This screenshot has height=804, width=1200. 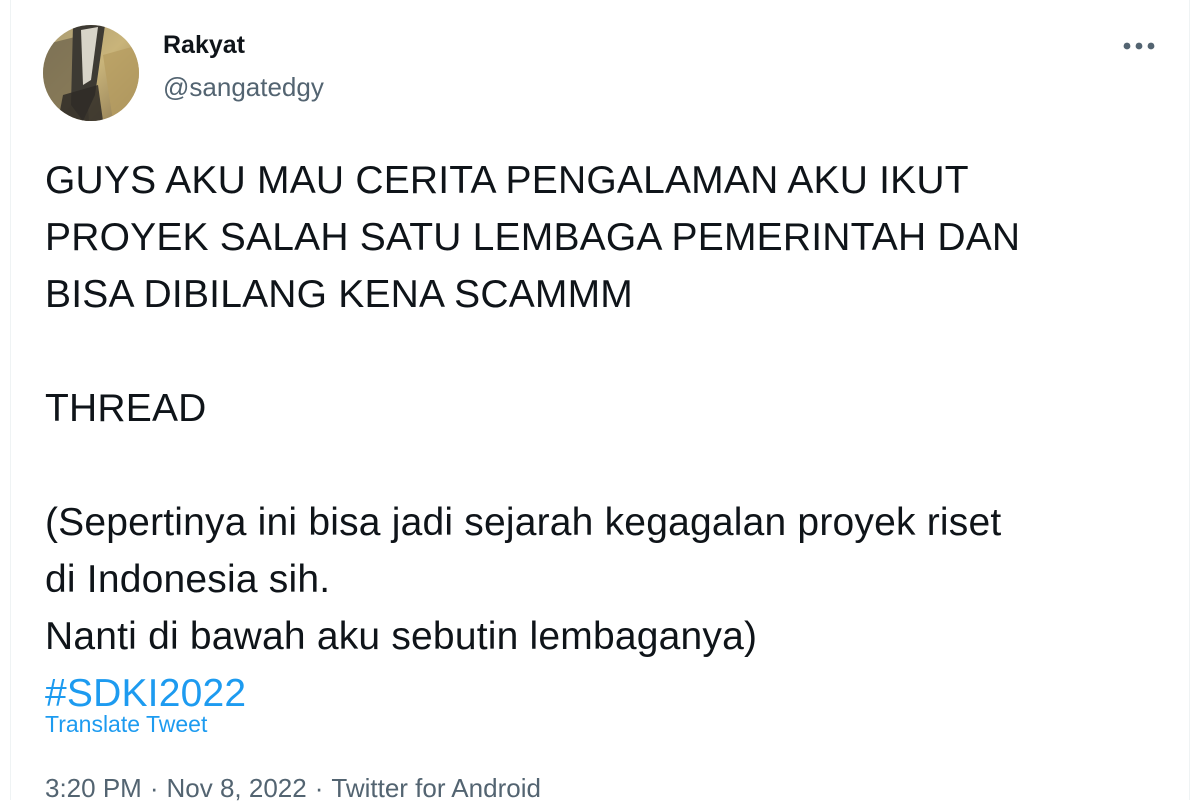 I want to click on more-options-button, so click(x=1139, y=46).